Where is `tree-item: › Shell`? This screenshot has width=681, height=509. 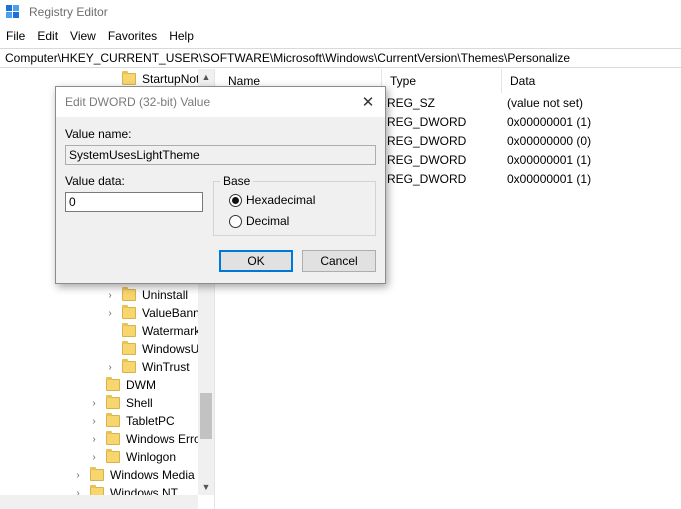 tree-item: › Shell is located at coordinates (120, 403).